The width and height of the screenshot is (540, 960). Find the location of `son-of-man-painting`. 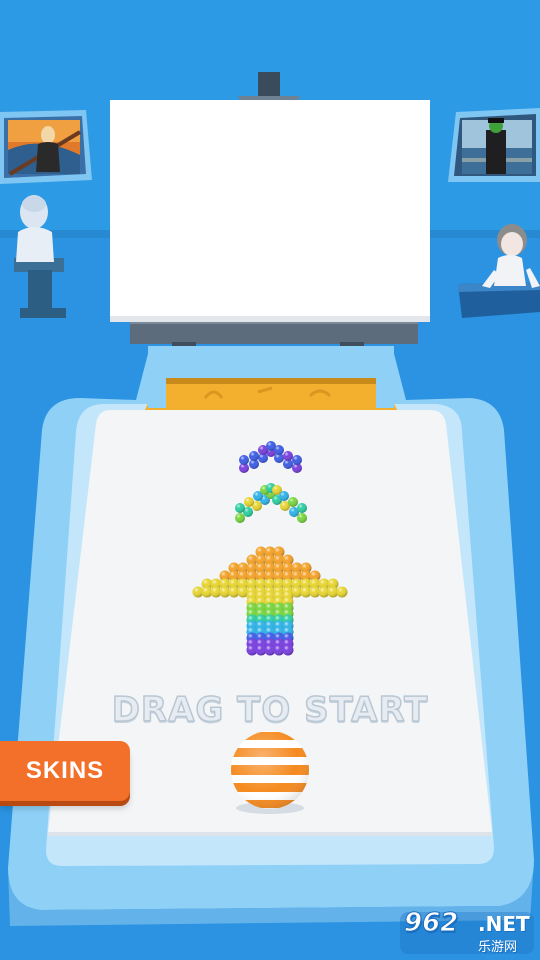

son-of-man-painting is located at coordinates (494, 145).